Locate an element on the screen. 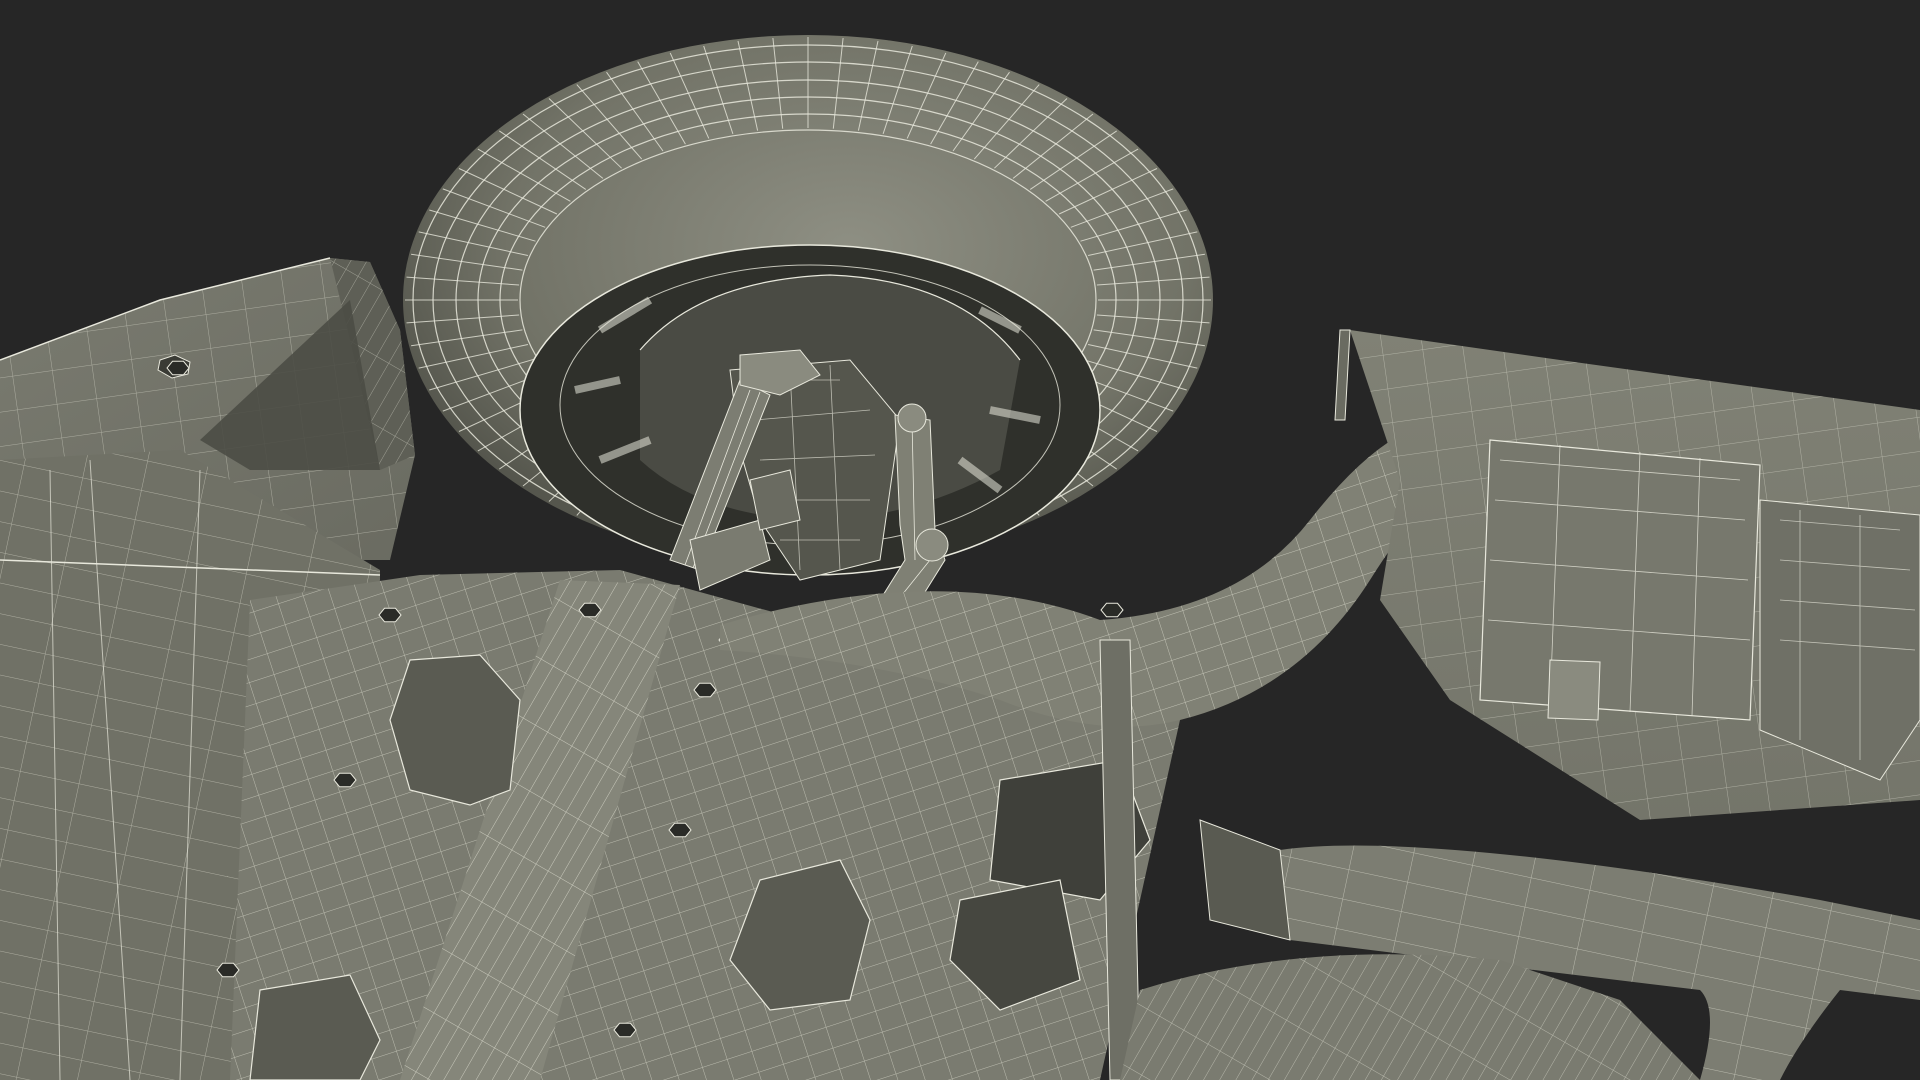  floor-cutout is located at coordinates (455, 730).